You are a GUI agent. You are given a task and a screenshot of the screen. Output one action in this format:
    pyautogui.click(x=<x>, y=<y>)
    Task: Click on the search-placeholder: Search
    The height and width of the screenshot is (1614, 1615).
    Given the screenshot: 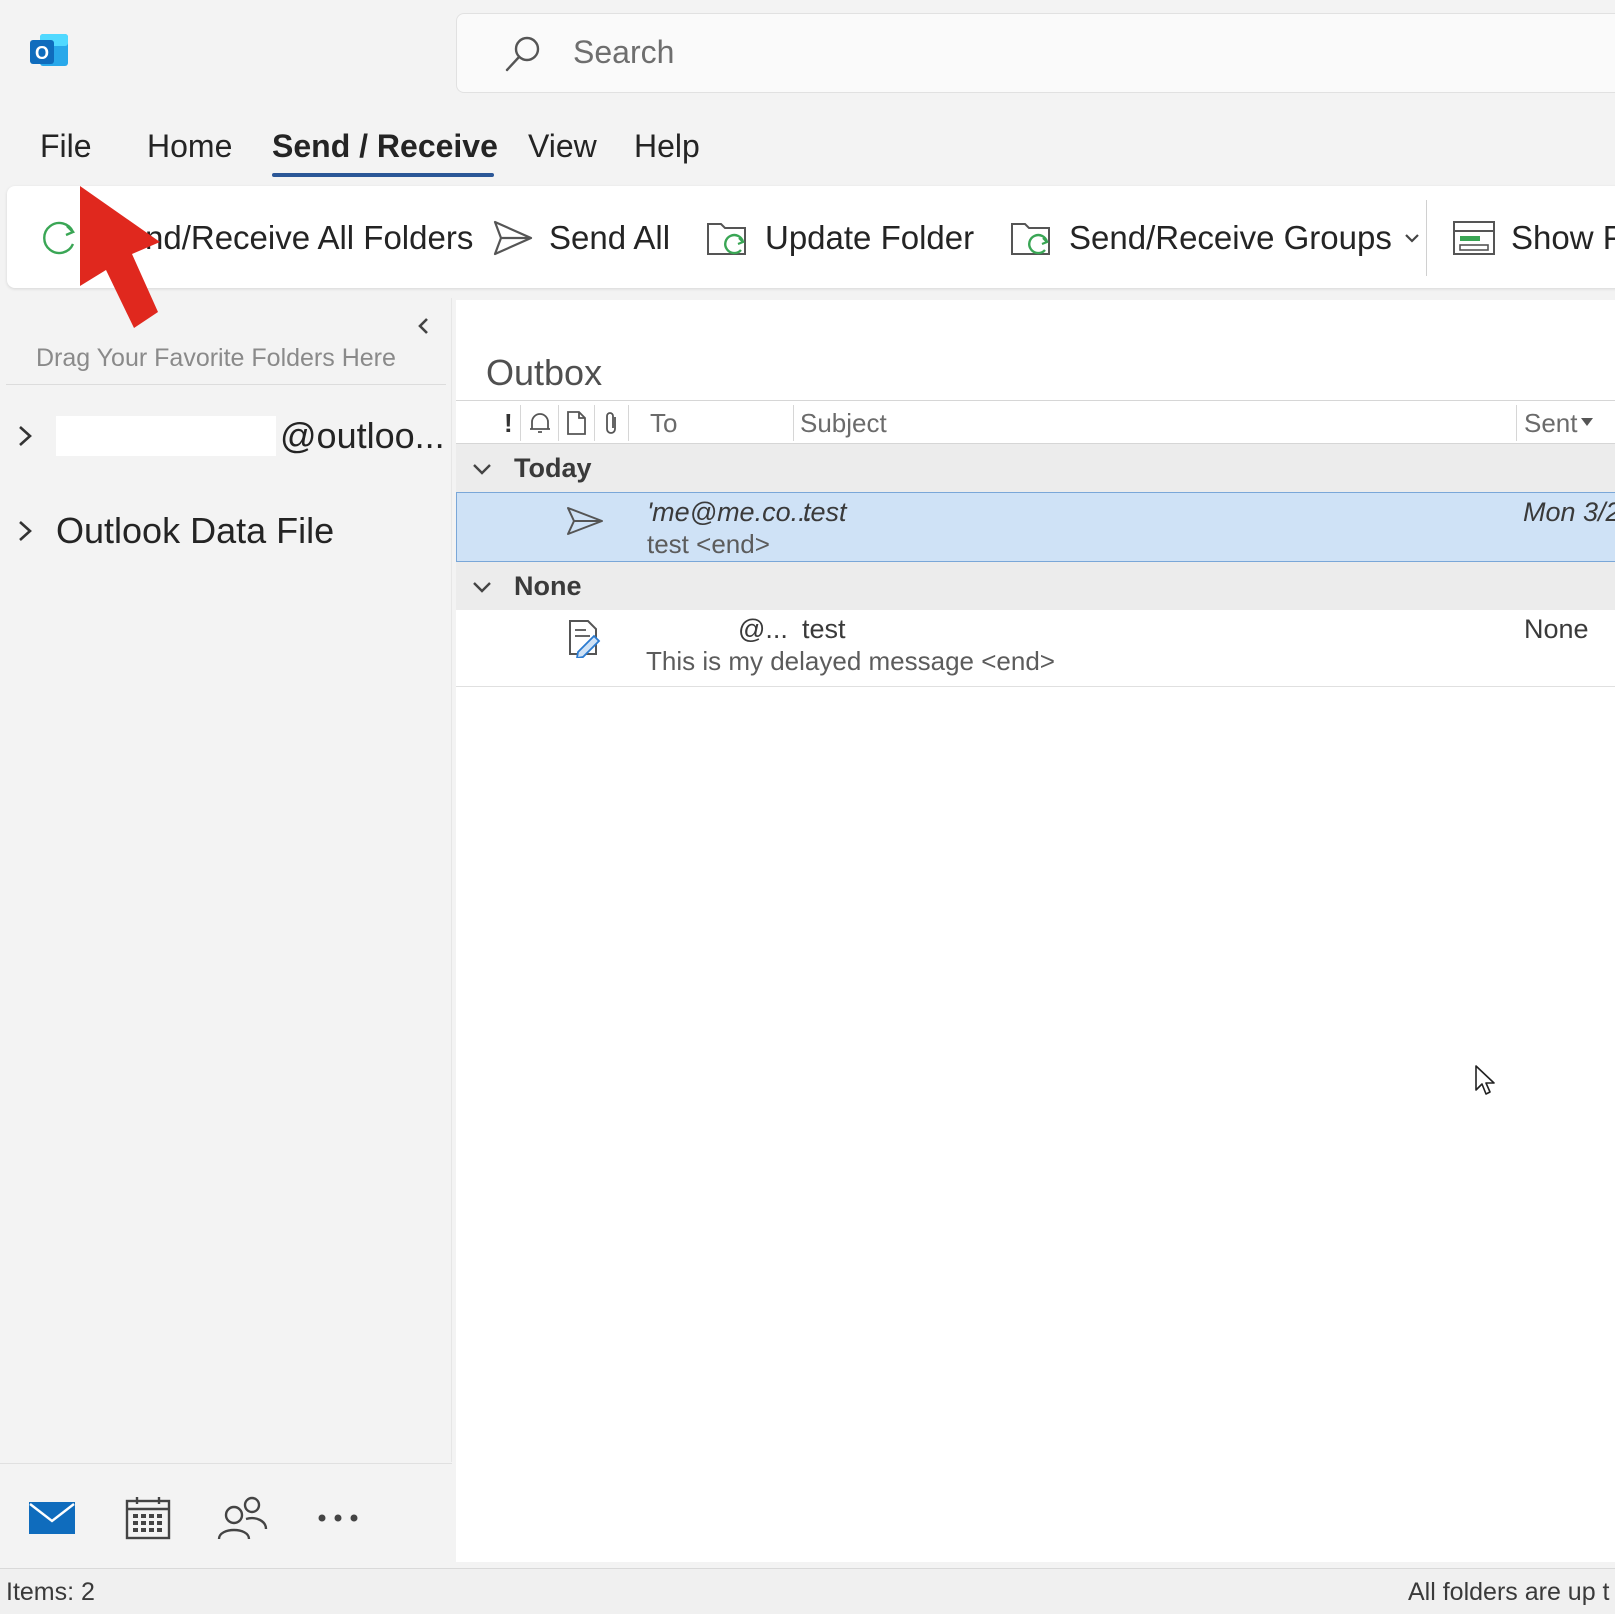 What is the action you would take?
    pyautogui.click(x=624, y=52)
    